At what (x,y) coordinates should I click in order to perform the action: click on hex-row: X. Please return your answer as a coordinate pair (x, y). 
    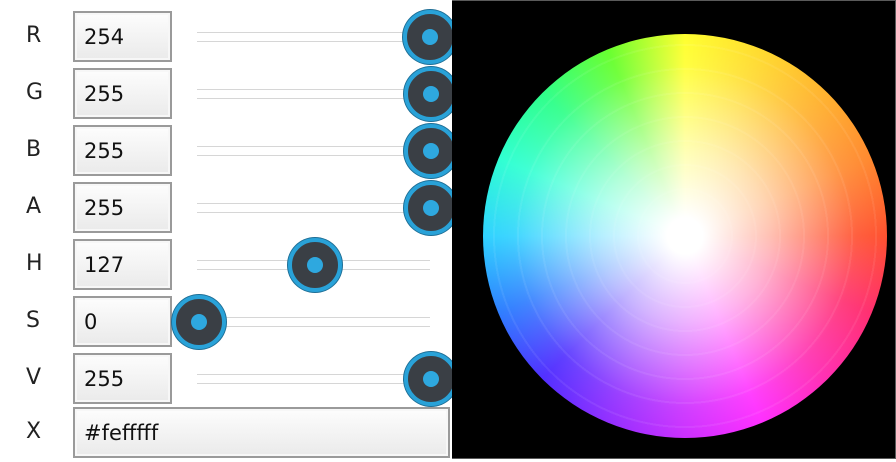
    Looking at the image, I should click on (226, 433).